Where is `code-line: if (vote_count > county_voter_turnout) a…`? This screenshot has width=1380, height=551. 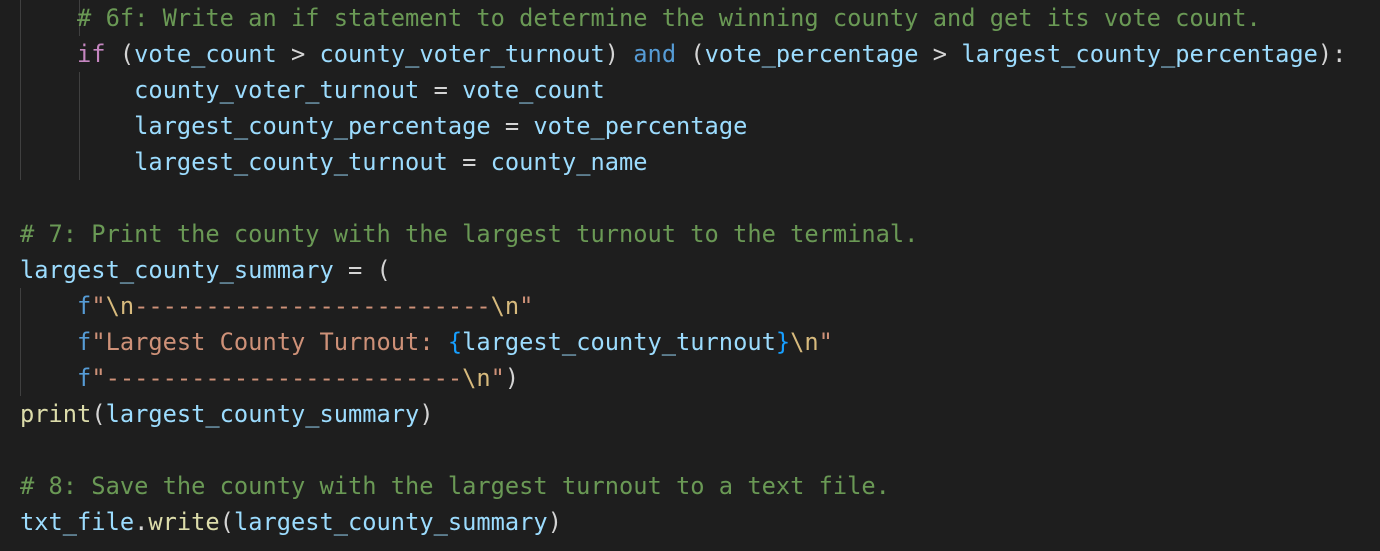
code-line: if (vote_count > county_voter_turnout) a… is located at coordinates (683, 54).